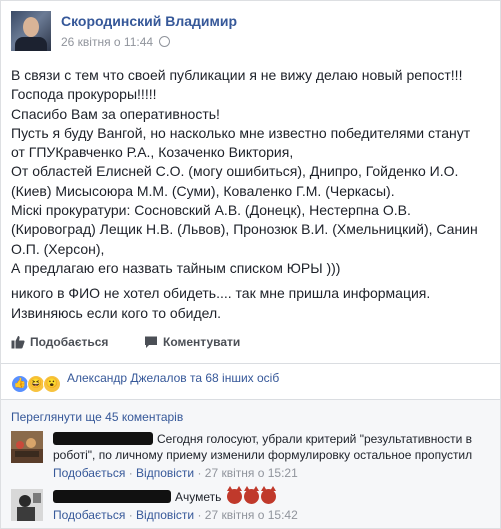  What do you see at coordinates (107, 42) in the screenshot?
I see `post-timestamp-text: 26 квітня о 11:44` at bounding box center [107, 42].